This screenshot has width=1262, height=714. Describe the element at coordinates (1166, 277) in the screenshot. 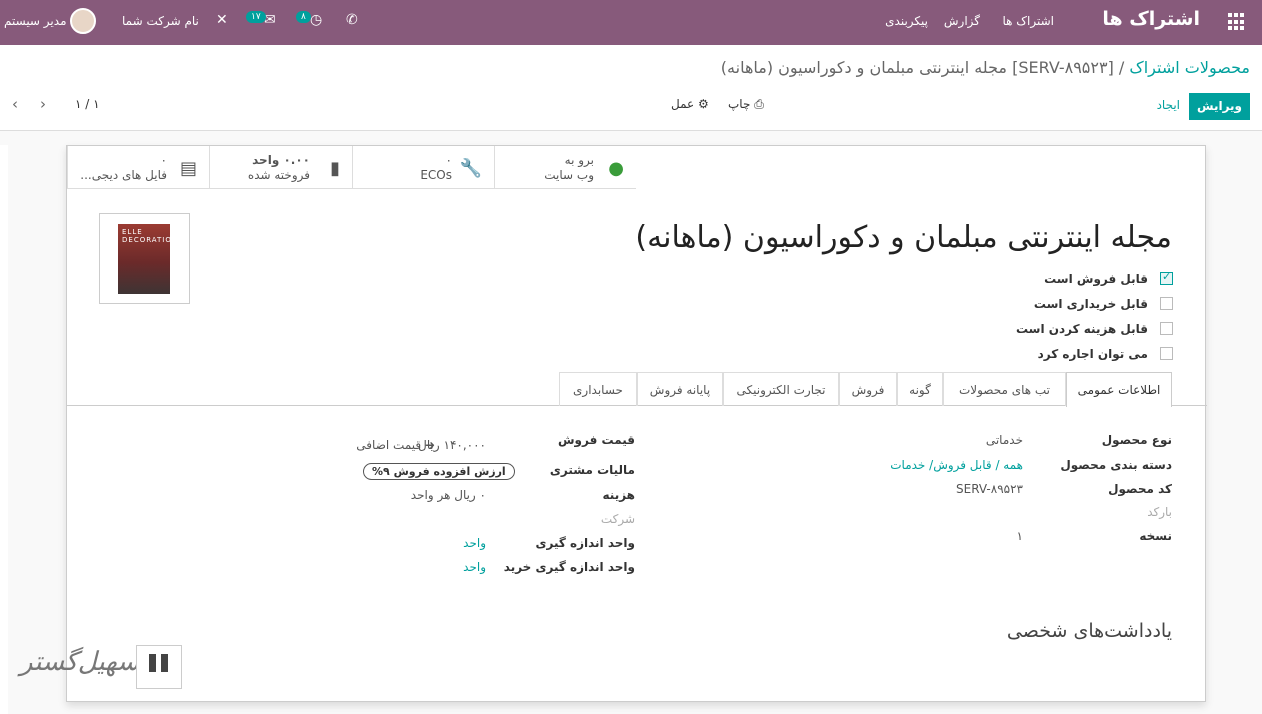

I see `checkbox-can-be-sold-box` at that location.